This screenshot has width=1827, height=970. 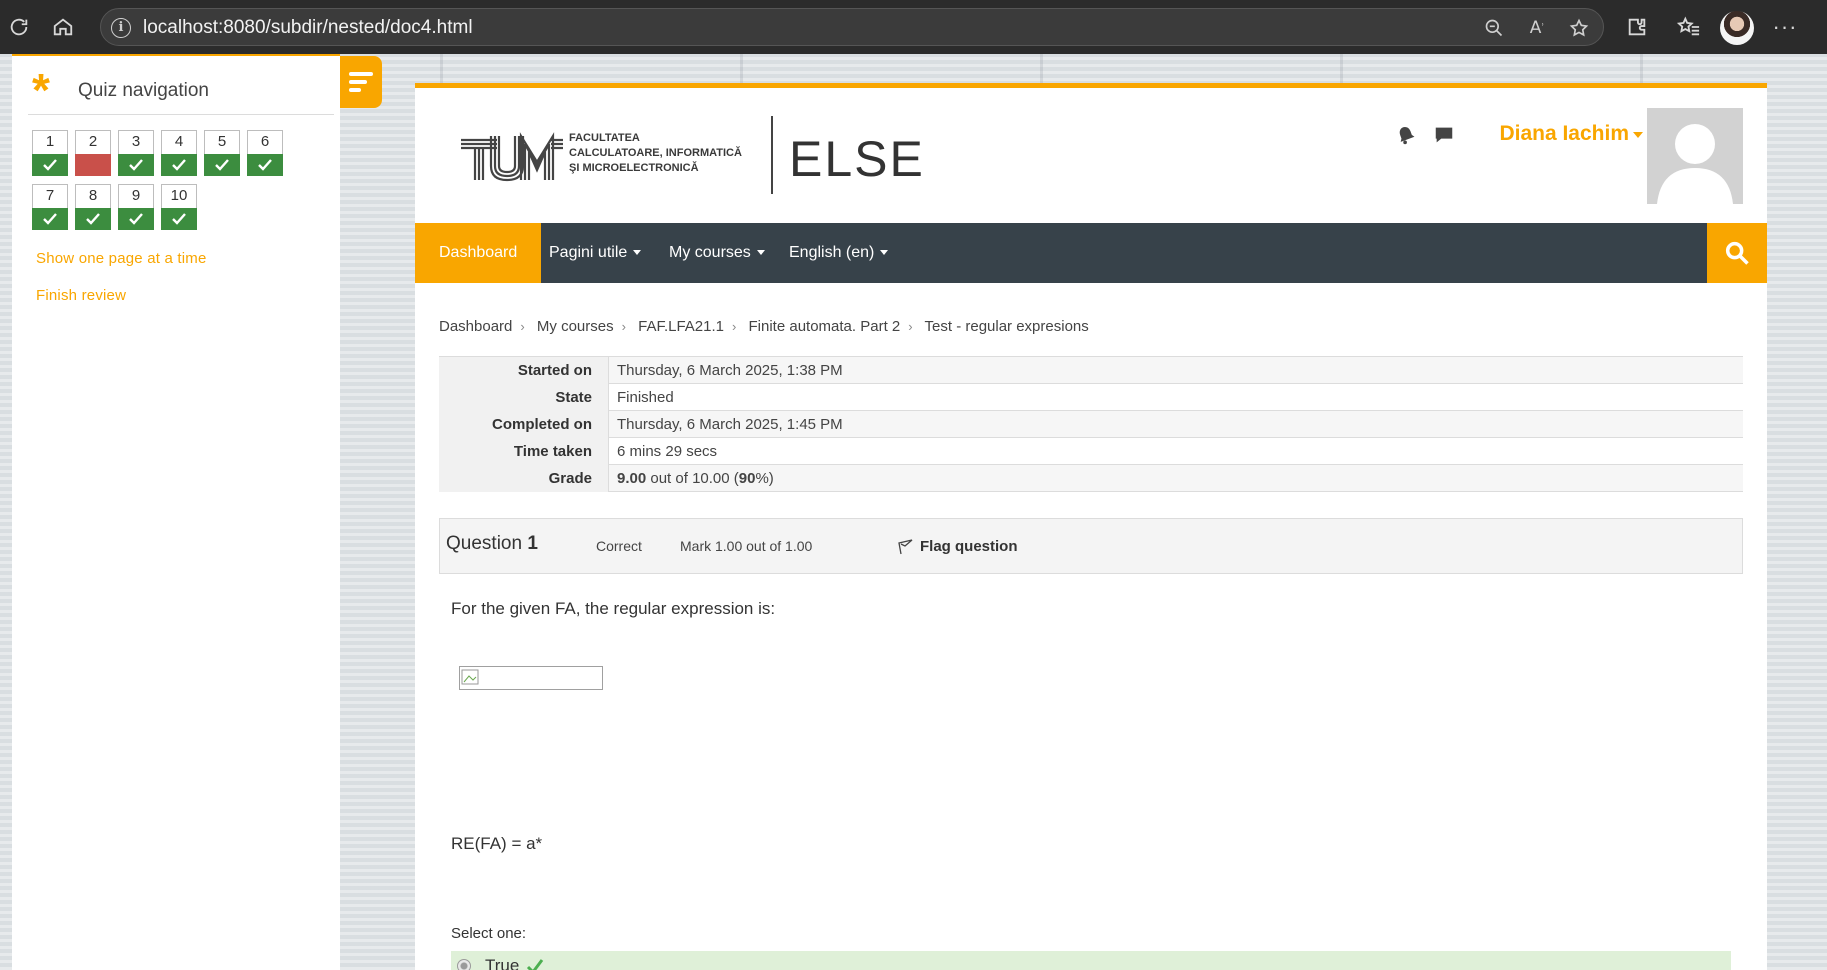 What do you see at coordinates (681, 326) in the screenshot?
I see `breadcrumb-item: FAF.LFA21.1` at bounding box center [681, 326].